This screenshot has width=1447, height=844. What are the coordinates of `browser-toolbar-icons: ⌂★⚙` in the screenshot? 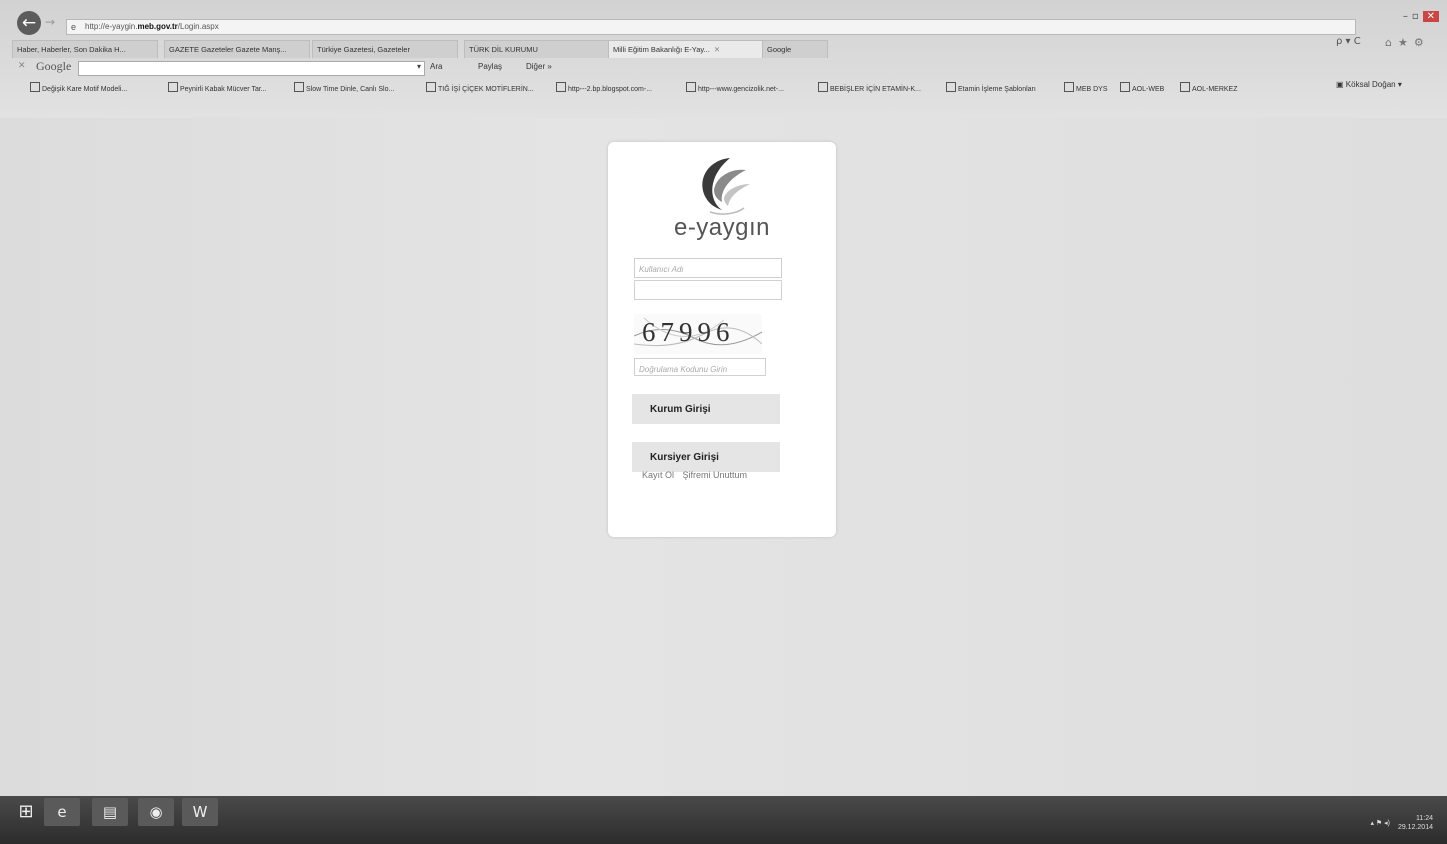 It's located at (1407, 42).